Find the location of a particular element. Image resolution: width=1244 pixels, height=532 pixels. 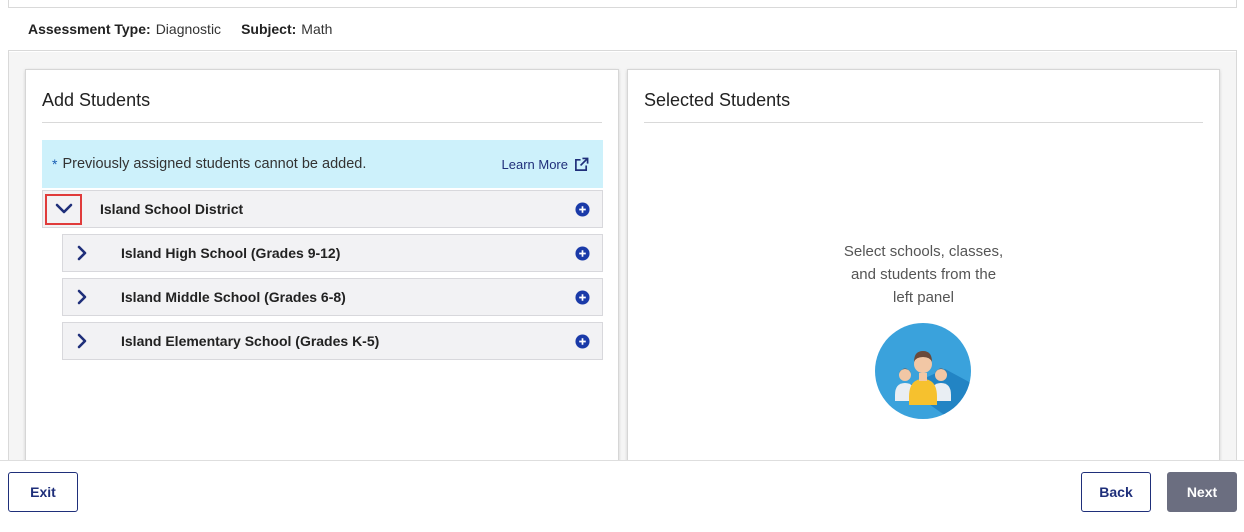

assessment-type: Assessment Type: Diagnostic is located at coordinates (124, 29).